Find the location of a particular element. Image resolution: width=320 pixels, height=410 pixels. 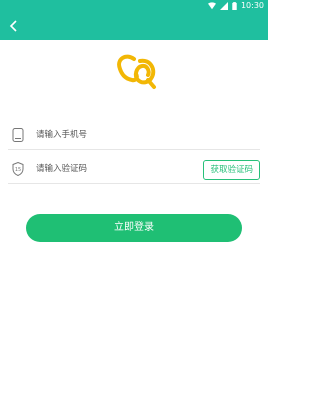

chevron-left-icon is located at coordinates (14, 26).